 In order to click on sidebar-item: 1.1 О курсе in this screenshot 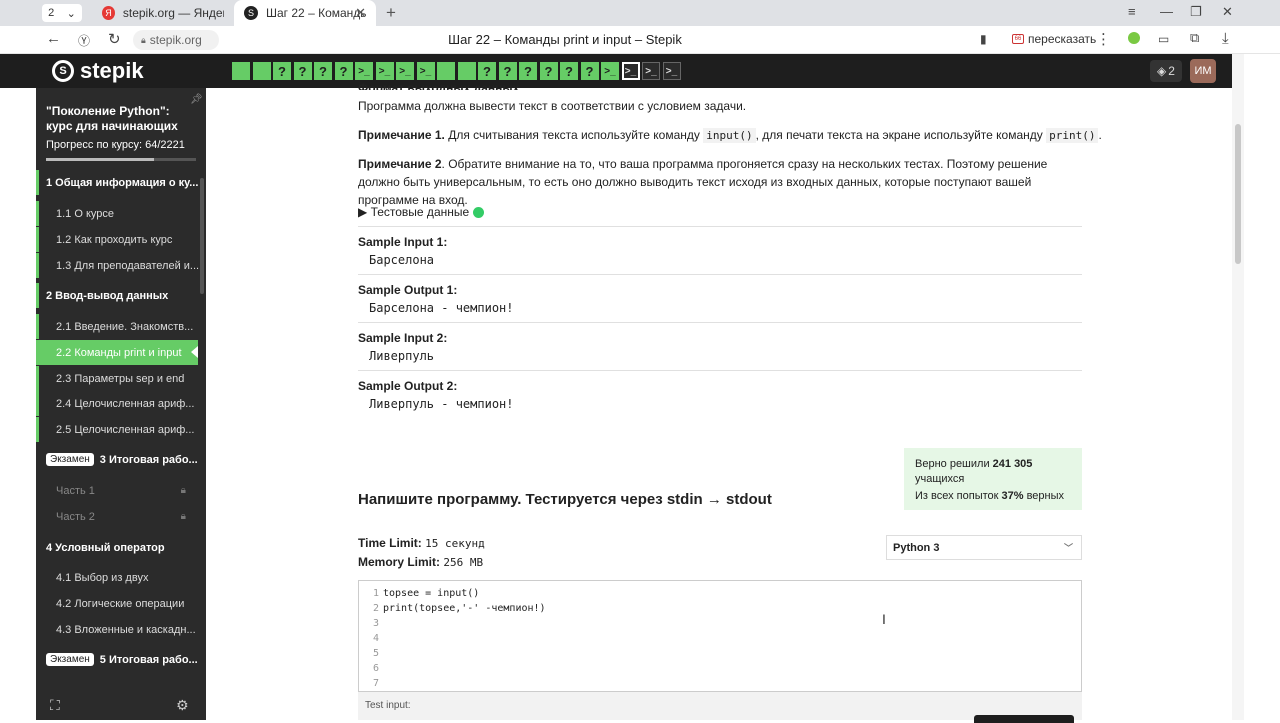, I will do `click(118, 213)`.